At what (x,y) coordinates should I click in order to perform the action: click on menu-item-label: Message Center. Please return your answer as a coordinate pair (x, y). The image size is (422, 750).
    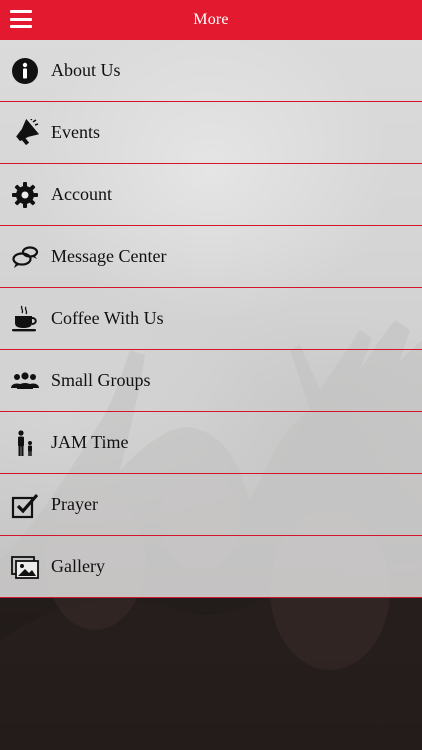
    Looking at the image, I should click on (109, 256).